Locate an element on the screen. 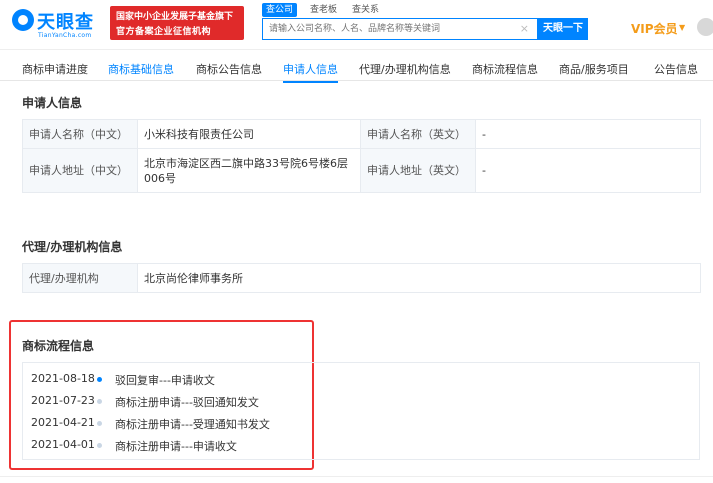 This screenshot has height=483, width=713. agent-label: 代理/办理机构 is located at coordinates (80, 278).